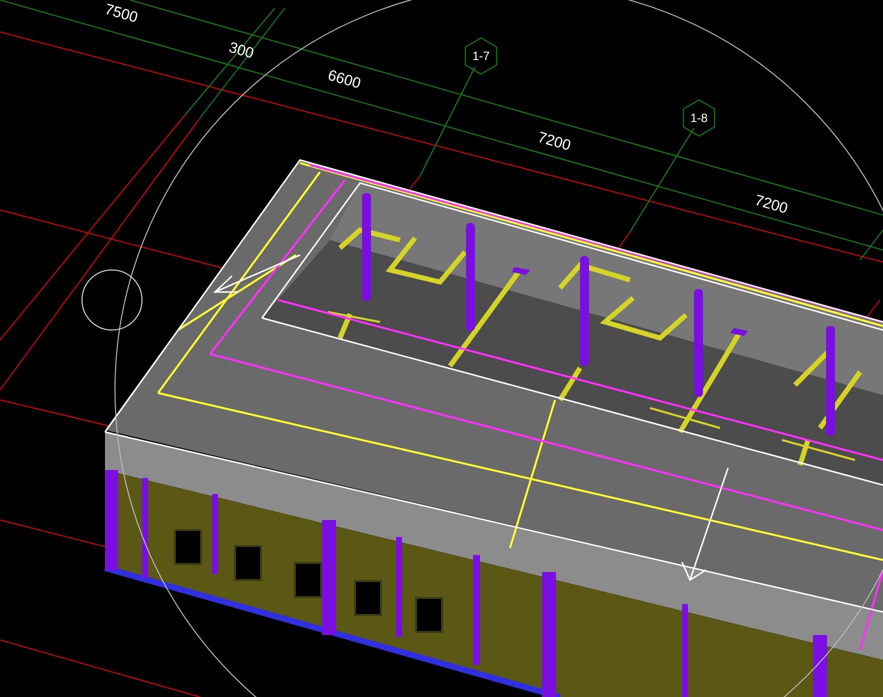 The width and height of the screenshot is (883, 697). I want to click on orbit-handle-circle, so click(112, 300).